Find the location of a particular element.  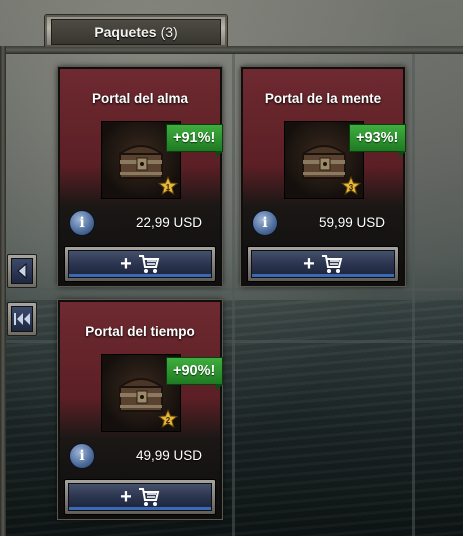

bonus-badge: +91%! is located at coordinates (195, 141).